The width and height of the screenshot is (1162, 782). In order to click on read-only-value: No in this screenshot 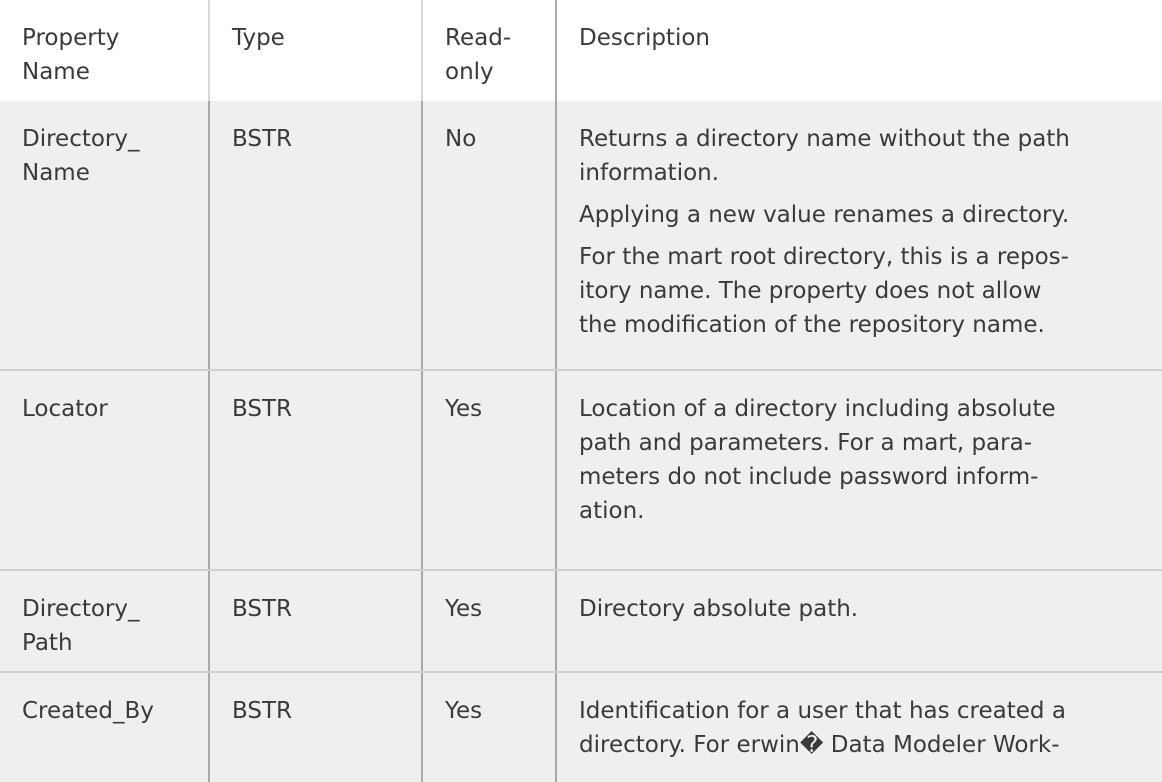, I will do `click(461, 139)`.